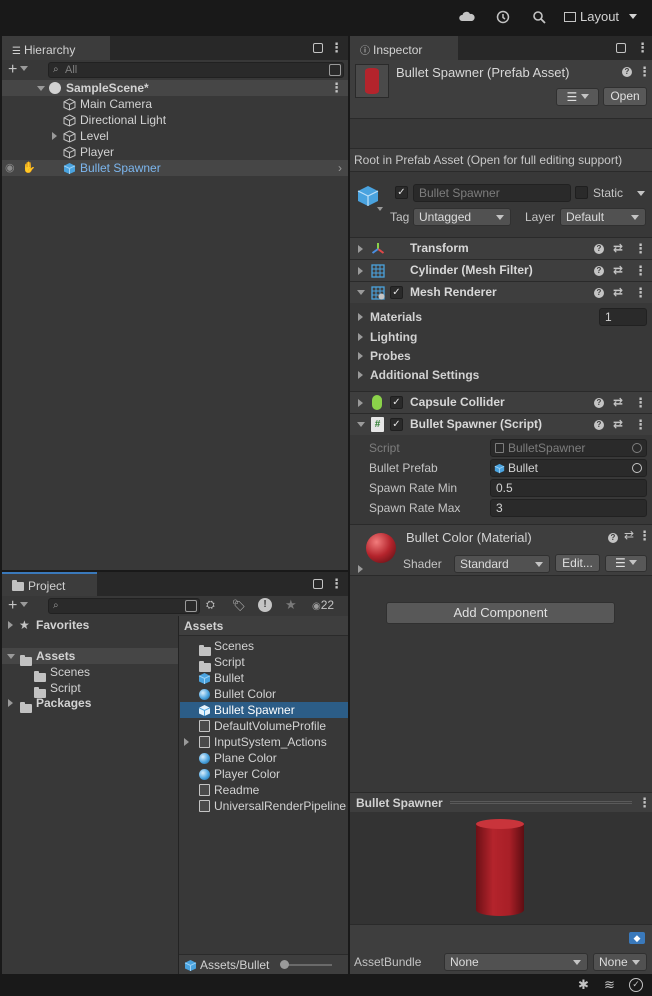 Image resolution: width=652 pixels, height=996 pixels. What do you see at coordinates (264, 774) in the screenshot?
I see `asset-item-player-color: Player Color` at bounding box center [264, 774].